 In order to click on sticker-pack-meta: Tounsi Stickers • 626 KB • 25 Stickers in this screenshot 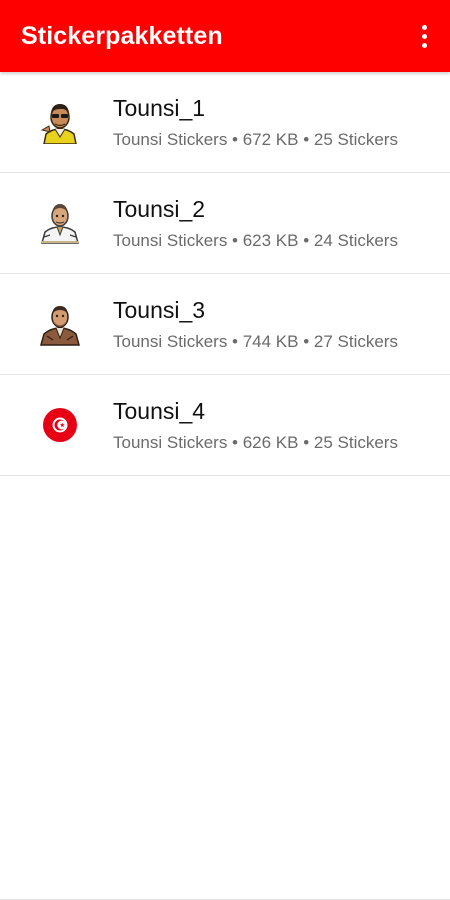, I will do `click(255, 442)`.